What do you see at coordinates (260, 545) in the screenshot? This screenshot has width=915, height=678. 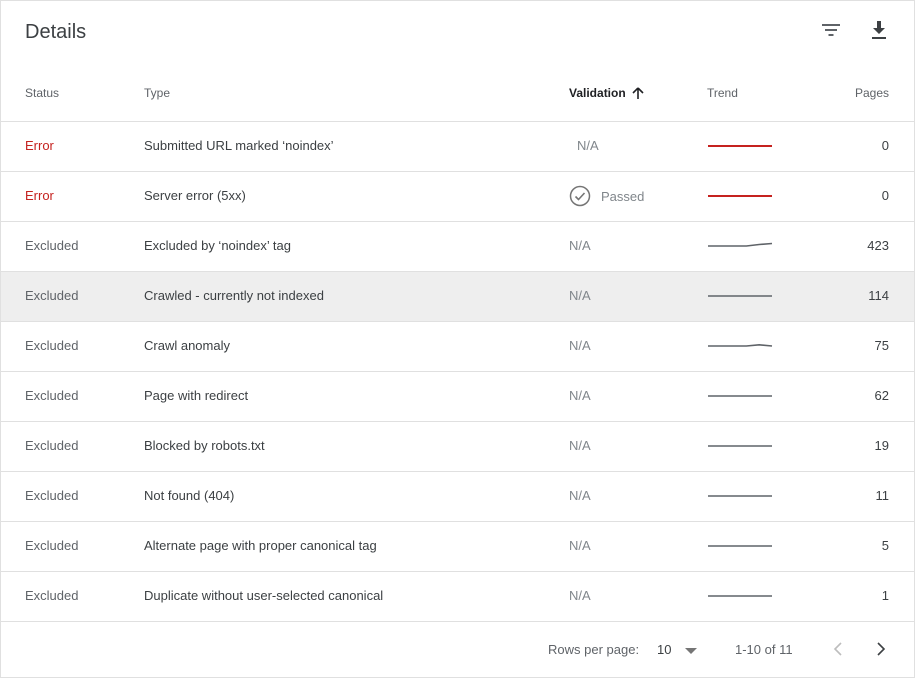 I see `row-type: Alternate page with proper canonical tag` at bounding box center [260, 545].